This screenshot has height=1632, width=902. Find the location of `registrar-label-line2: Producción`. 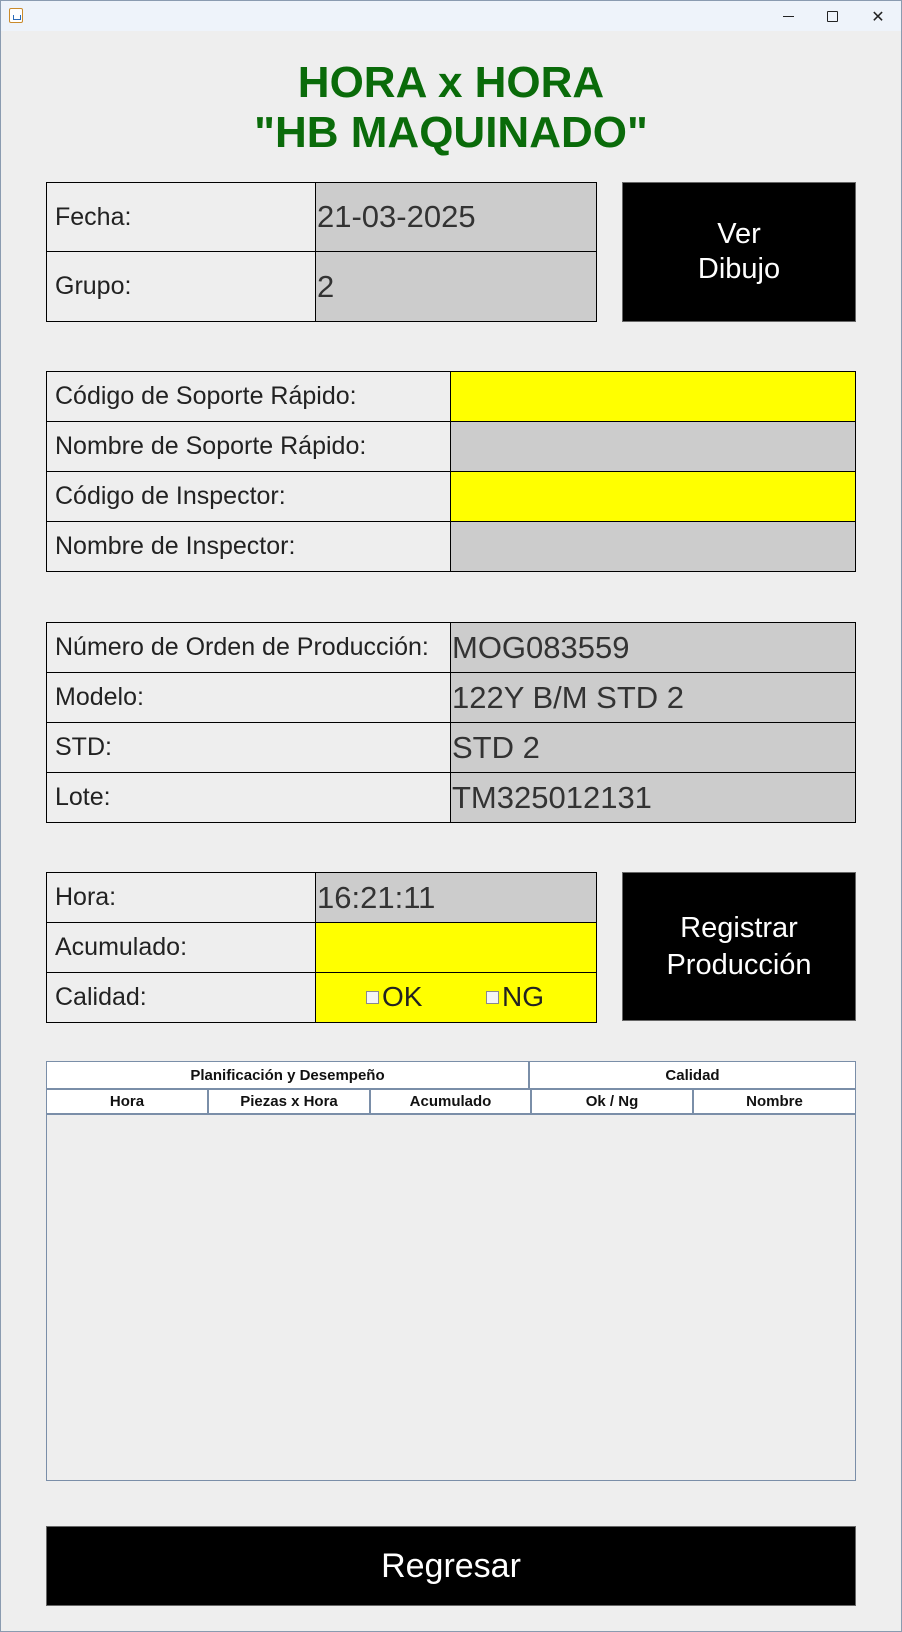

registrar-label-line2: Producción is located at coordinates (739, 964).